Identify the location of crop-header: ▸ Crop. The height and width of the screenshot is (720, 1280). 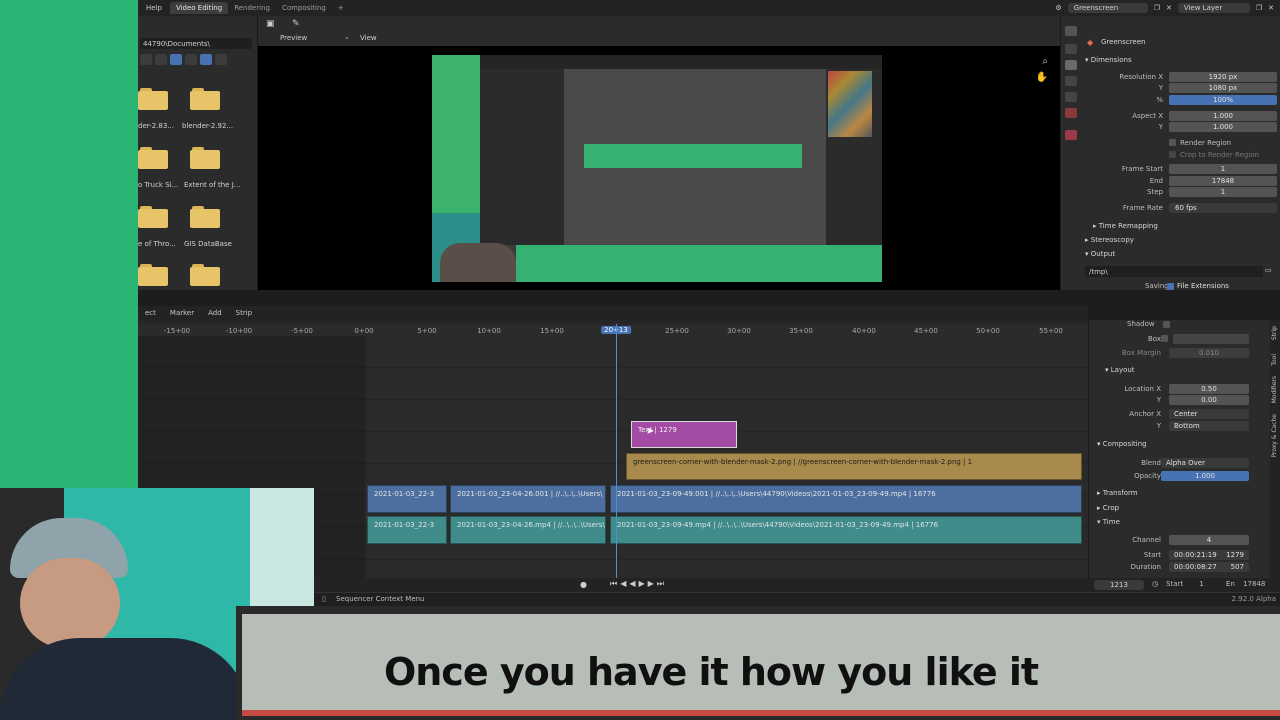
(1108, 508).